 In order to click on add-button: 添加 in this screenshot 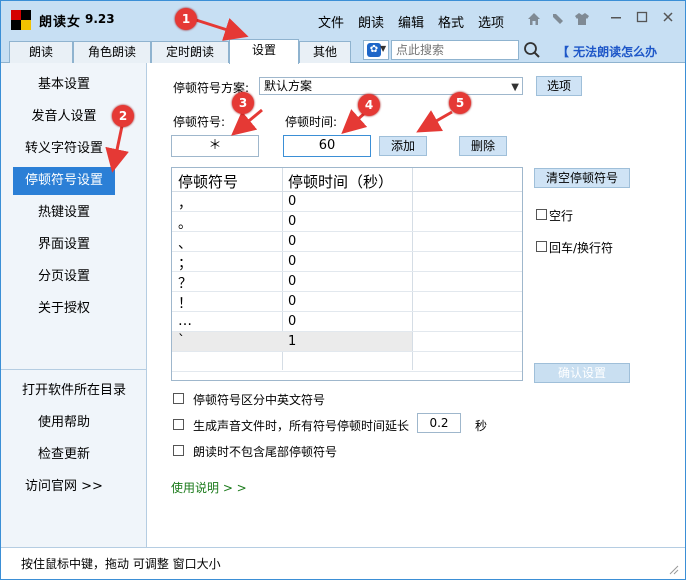, I will do `click(403, 146)`.